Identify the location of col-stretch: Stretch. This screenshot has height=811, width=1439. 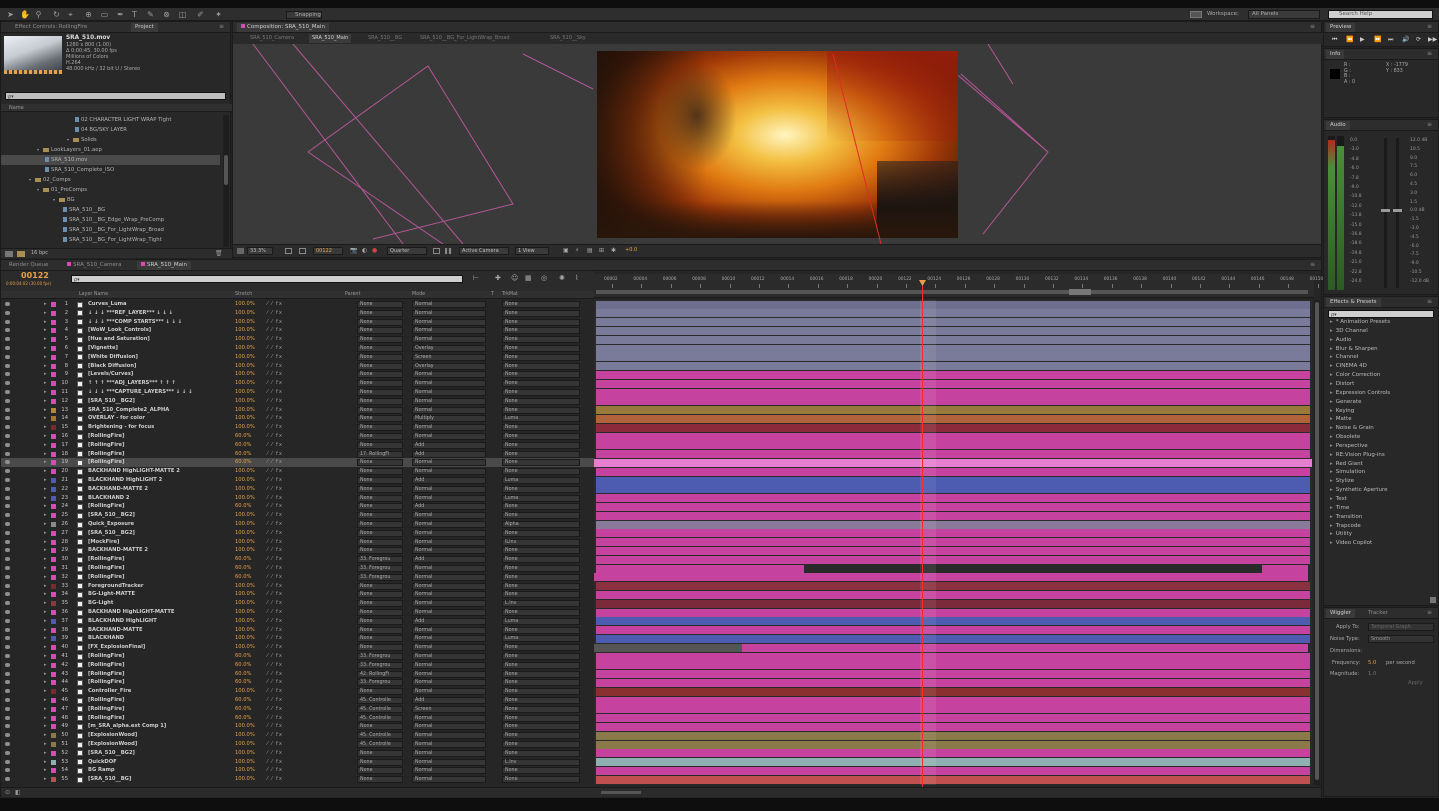
(243, 295).